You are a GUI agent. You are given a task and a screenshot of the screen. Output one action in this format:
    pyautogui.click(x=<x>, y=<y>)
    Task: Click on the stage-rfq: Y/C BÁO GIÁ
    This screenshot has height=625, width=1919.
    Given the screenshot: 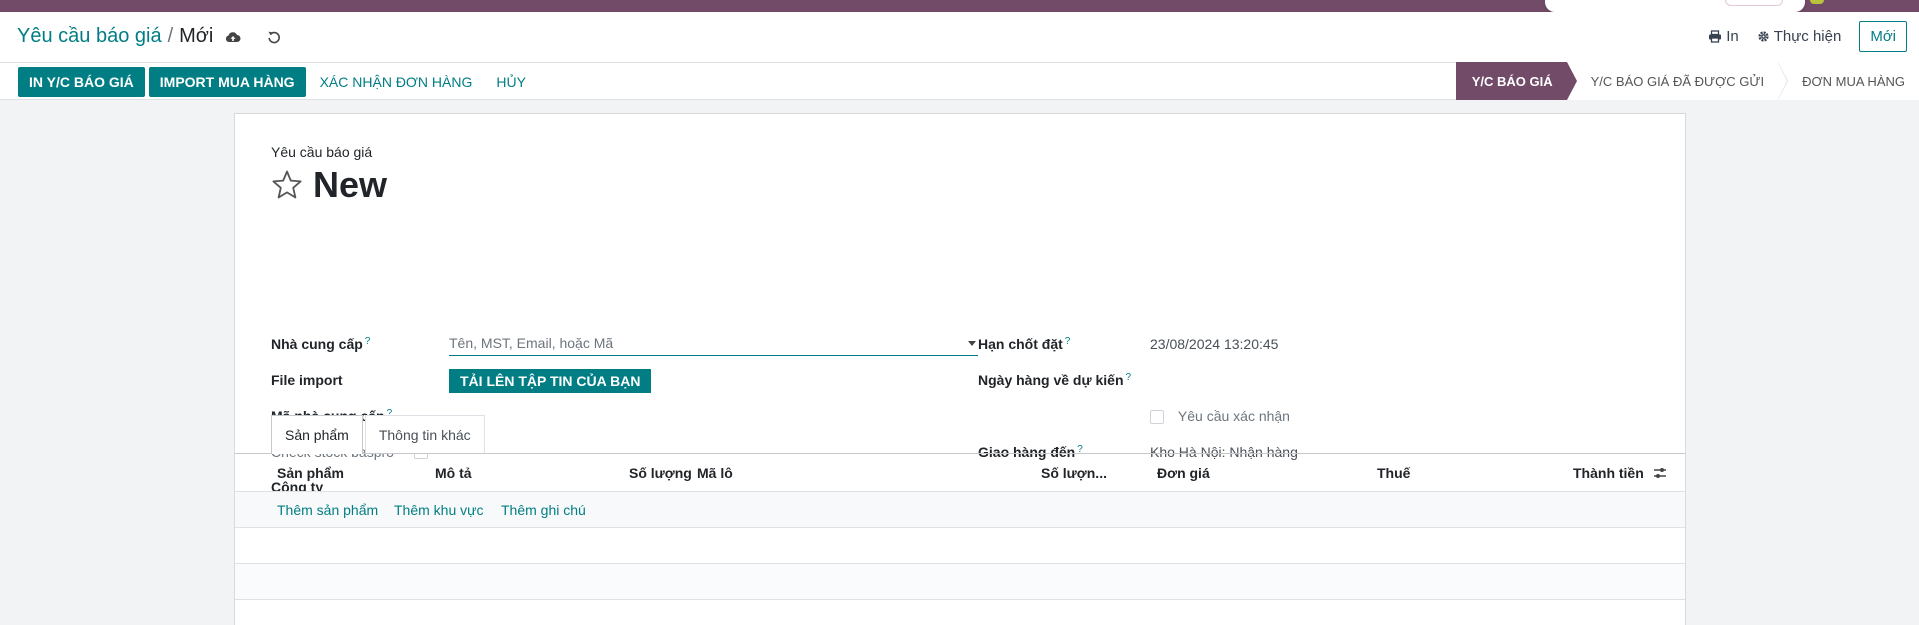 What is the action you would take?
    pyautogui.click(x=1516, y=81)
    